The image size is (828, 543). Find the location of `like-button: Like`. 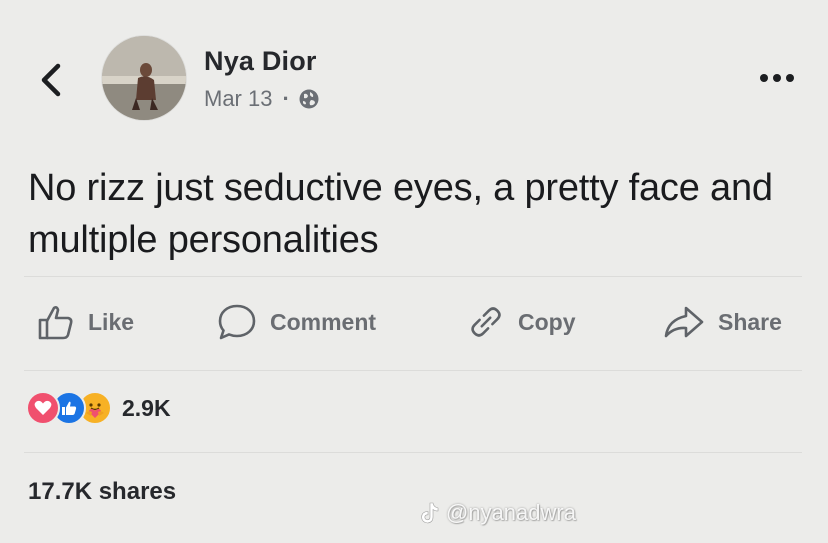

like-button: Like is located at coordinates (85, 322).